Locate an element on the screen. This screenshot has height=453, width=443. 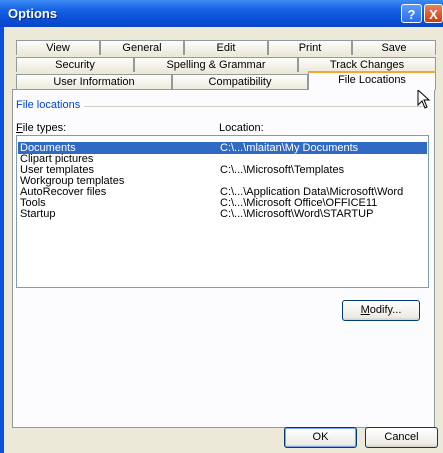
tab-user-information: User Information is located at coordinates (94, 82).